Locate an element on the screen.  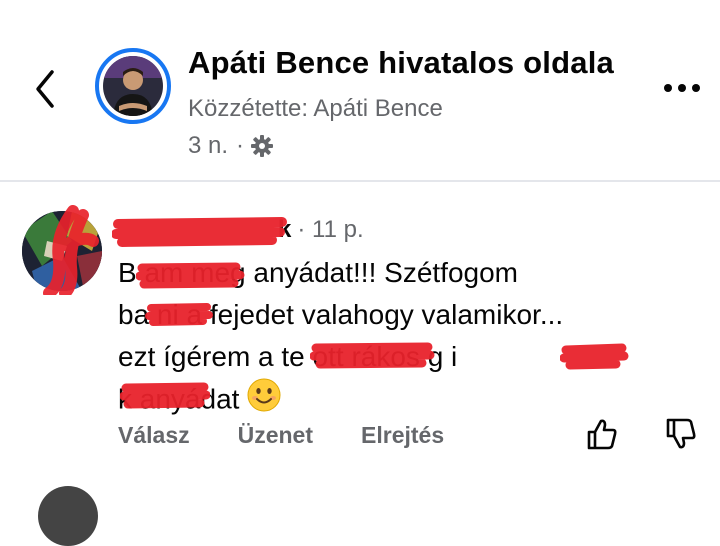
post-age: 3 n. is located at coordinates (208, 146).